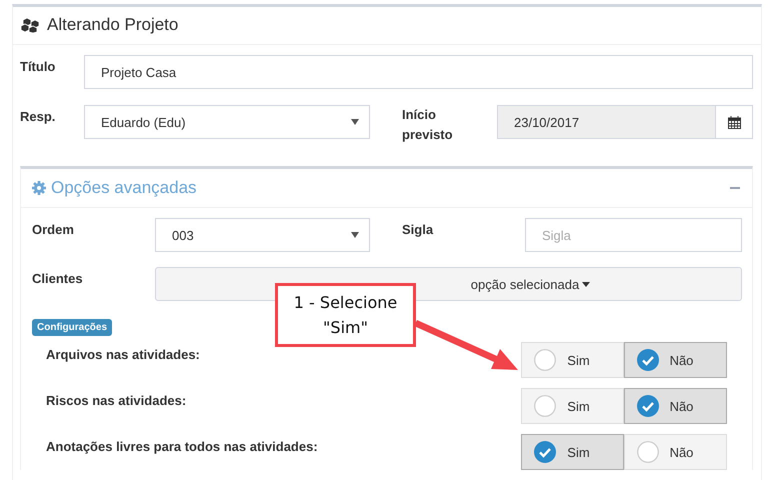 This screenshot has width=772, height=480. I want to click on field-label: Resp., so click(38, 117).